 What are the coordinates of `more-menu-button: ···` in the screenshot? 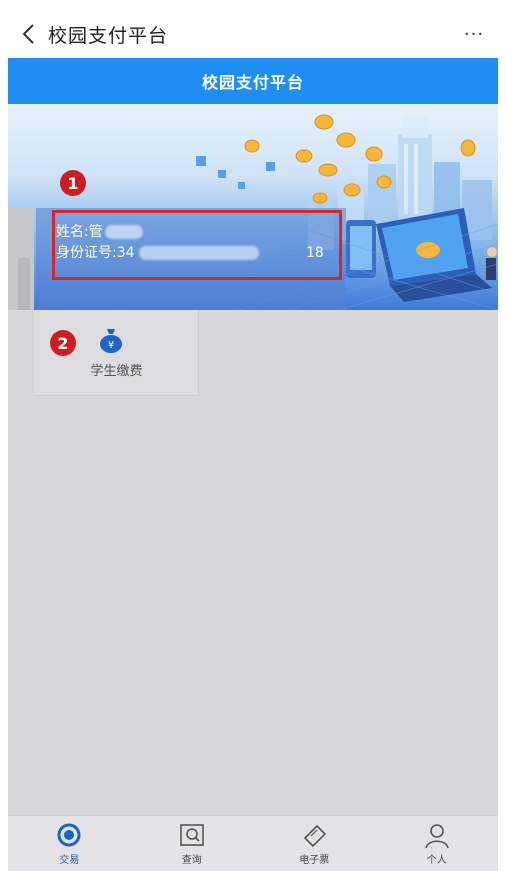 It's located at (474, 34).